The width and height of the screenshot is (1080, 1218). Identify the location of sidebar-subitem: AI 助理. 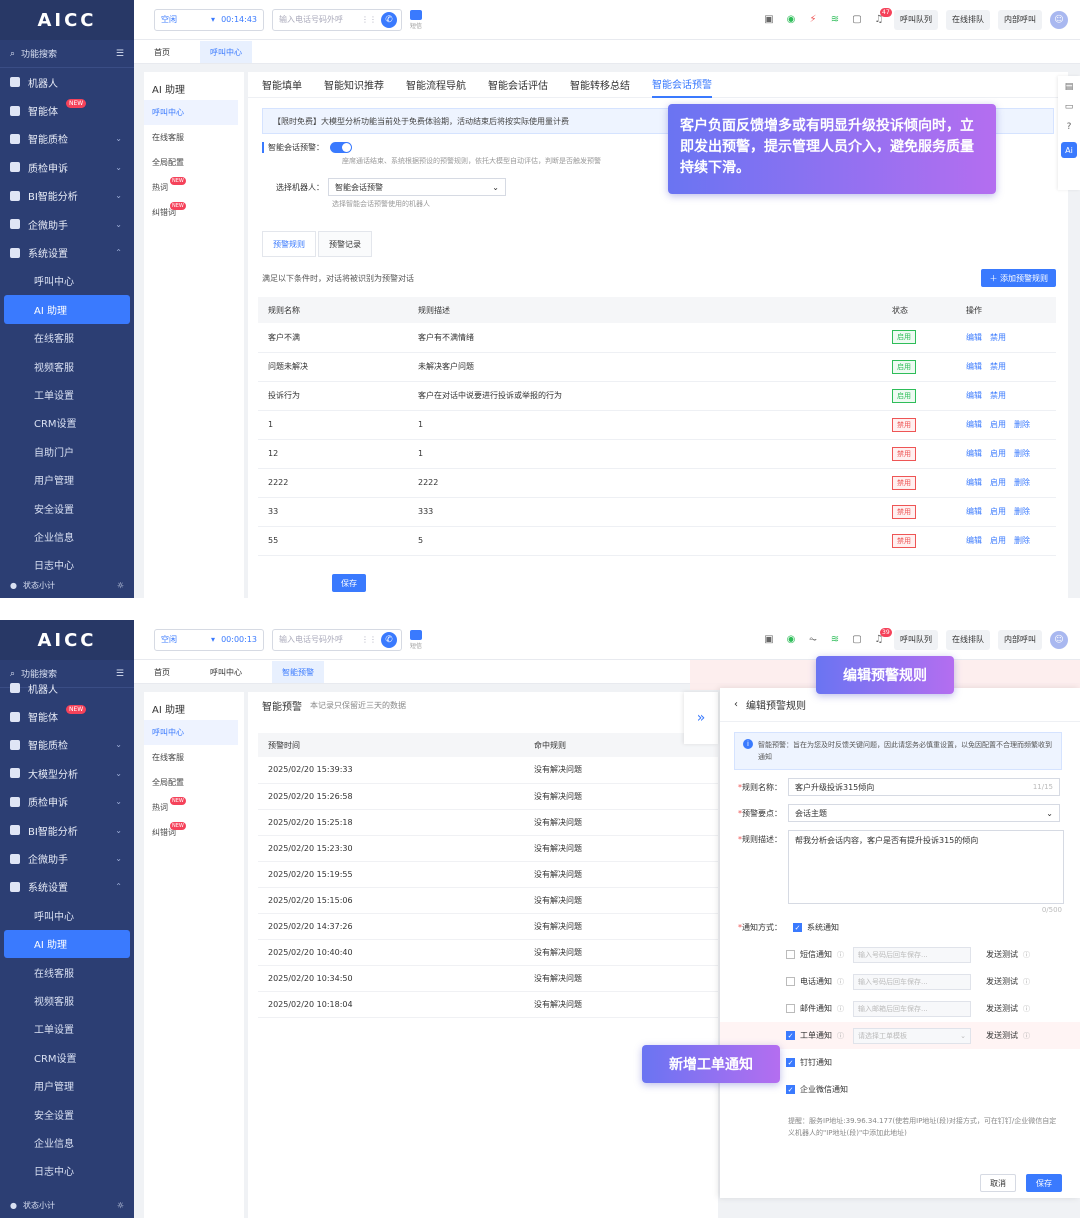
(67, 943).